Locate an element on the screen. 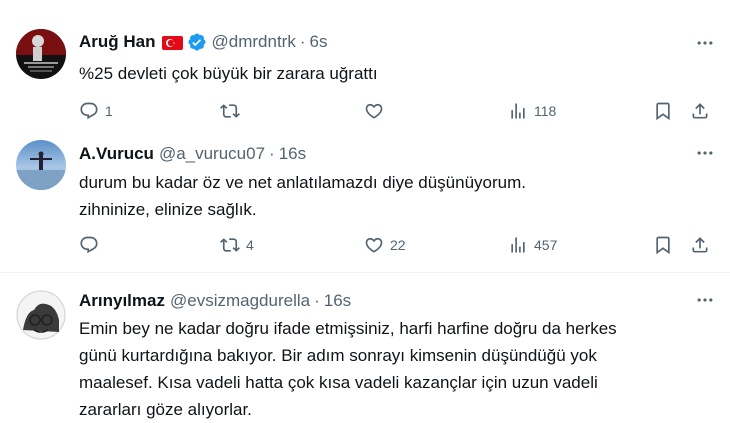 The image size is (730, 423). handle: @dmrdntrk is located at coordinates (254, 42).